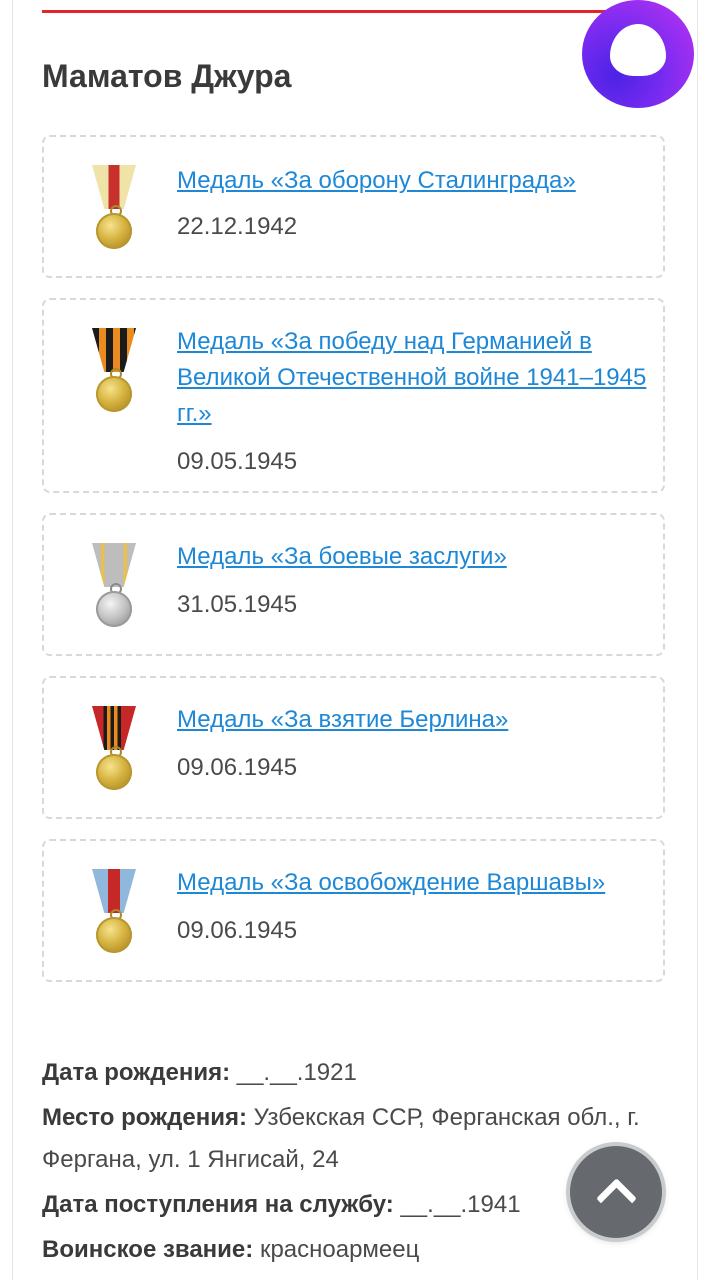  What do you see at coordinates (412, 557) in the screenshot?
I see `award-link: Медаль «За боевые заслуги»` at bounding box center [412, 557].